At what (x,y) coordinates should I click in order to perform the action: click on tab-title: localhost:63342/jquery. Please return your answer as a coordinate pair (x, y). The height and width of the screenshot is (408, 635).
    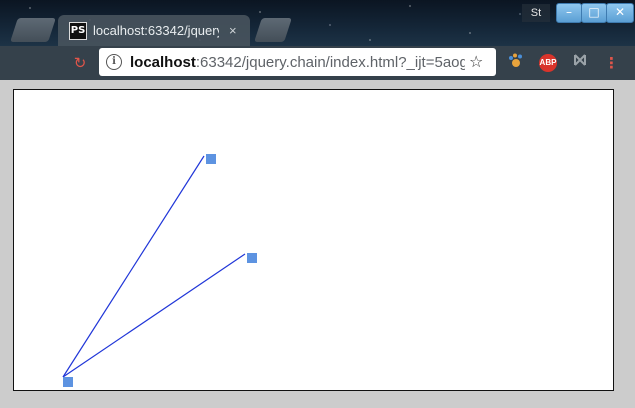
    Looking at the image, I should click on (156, 30).